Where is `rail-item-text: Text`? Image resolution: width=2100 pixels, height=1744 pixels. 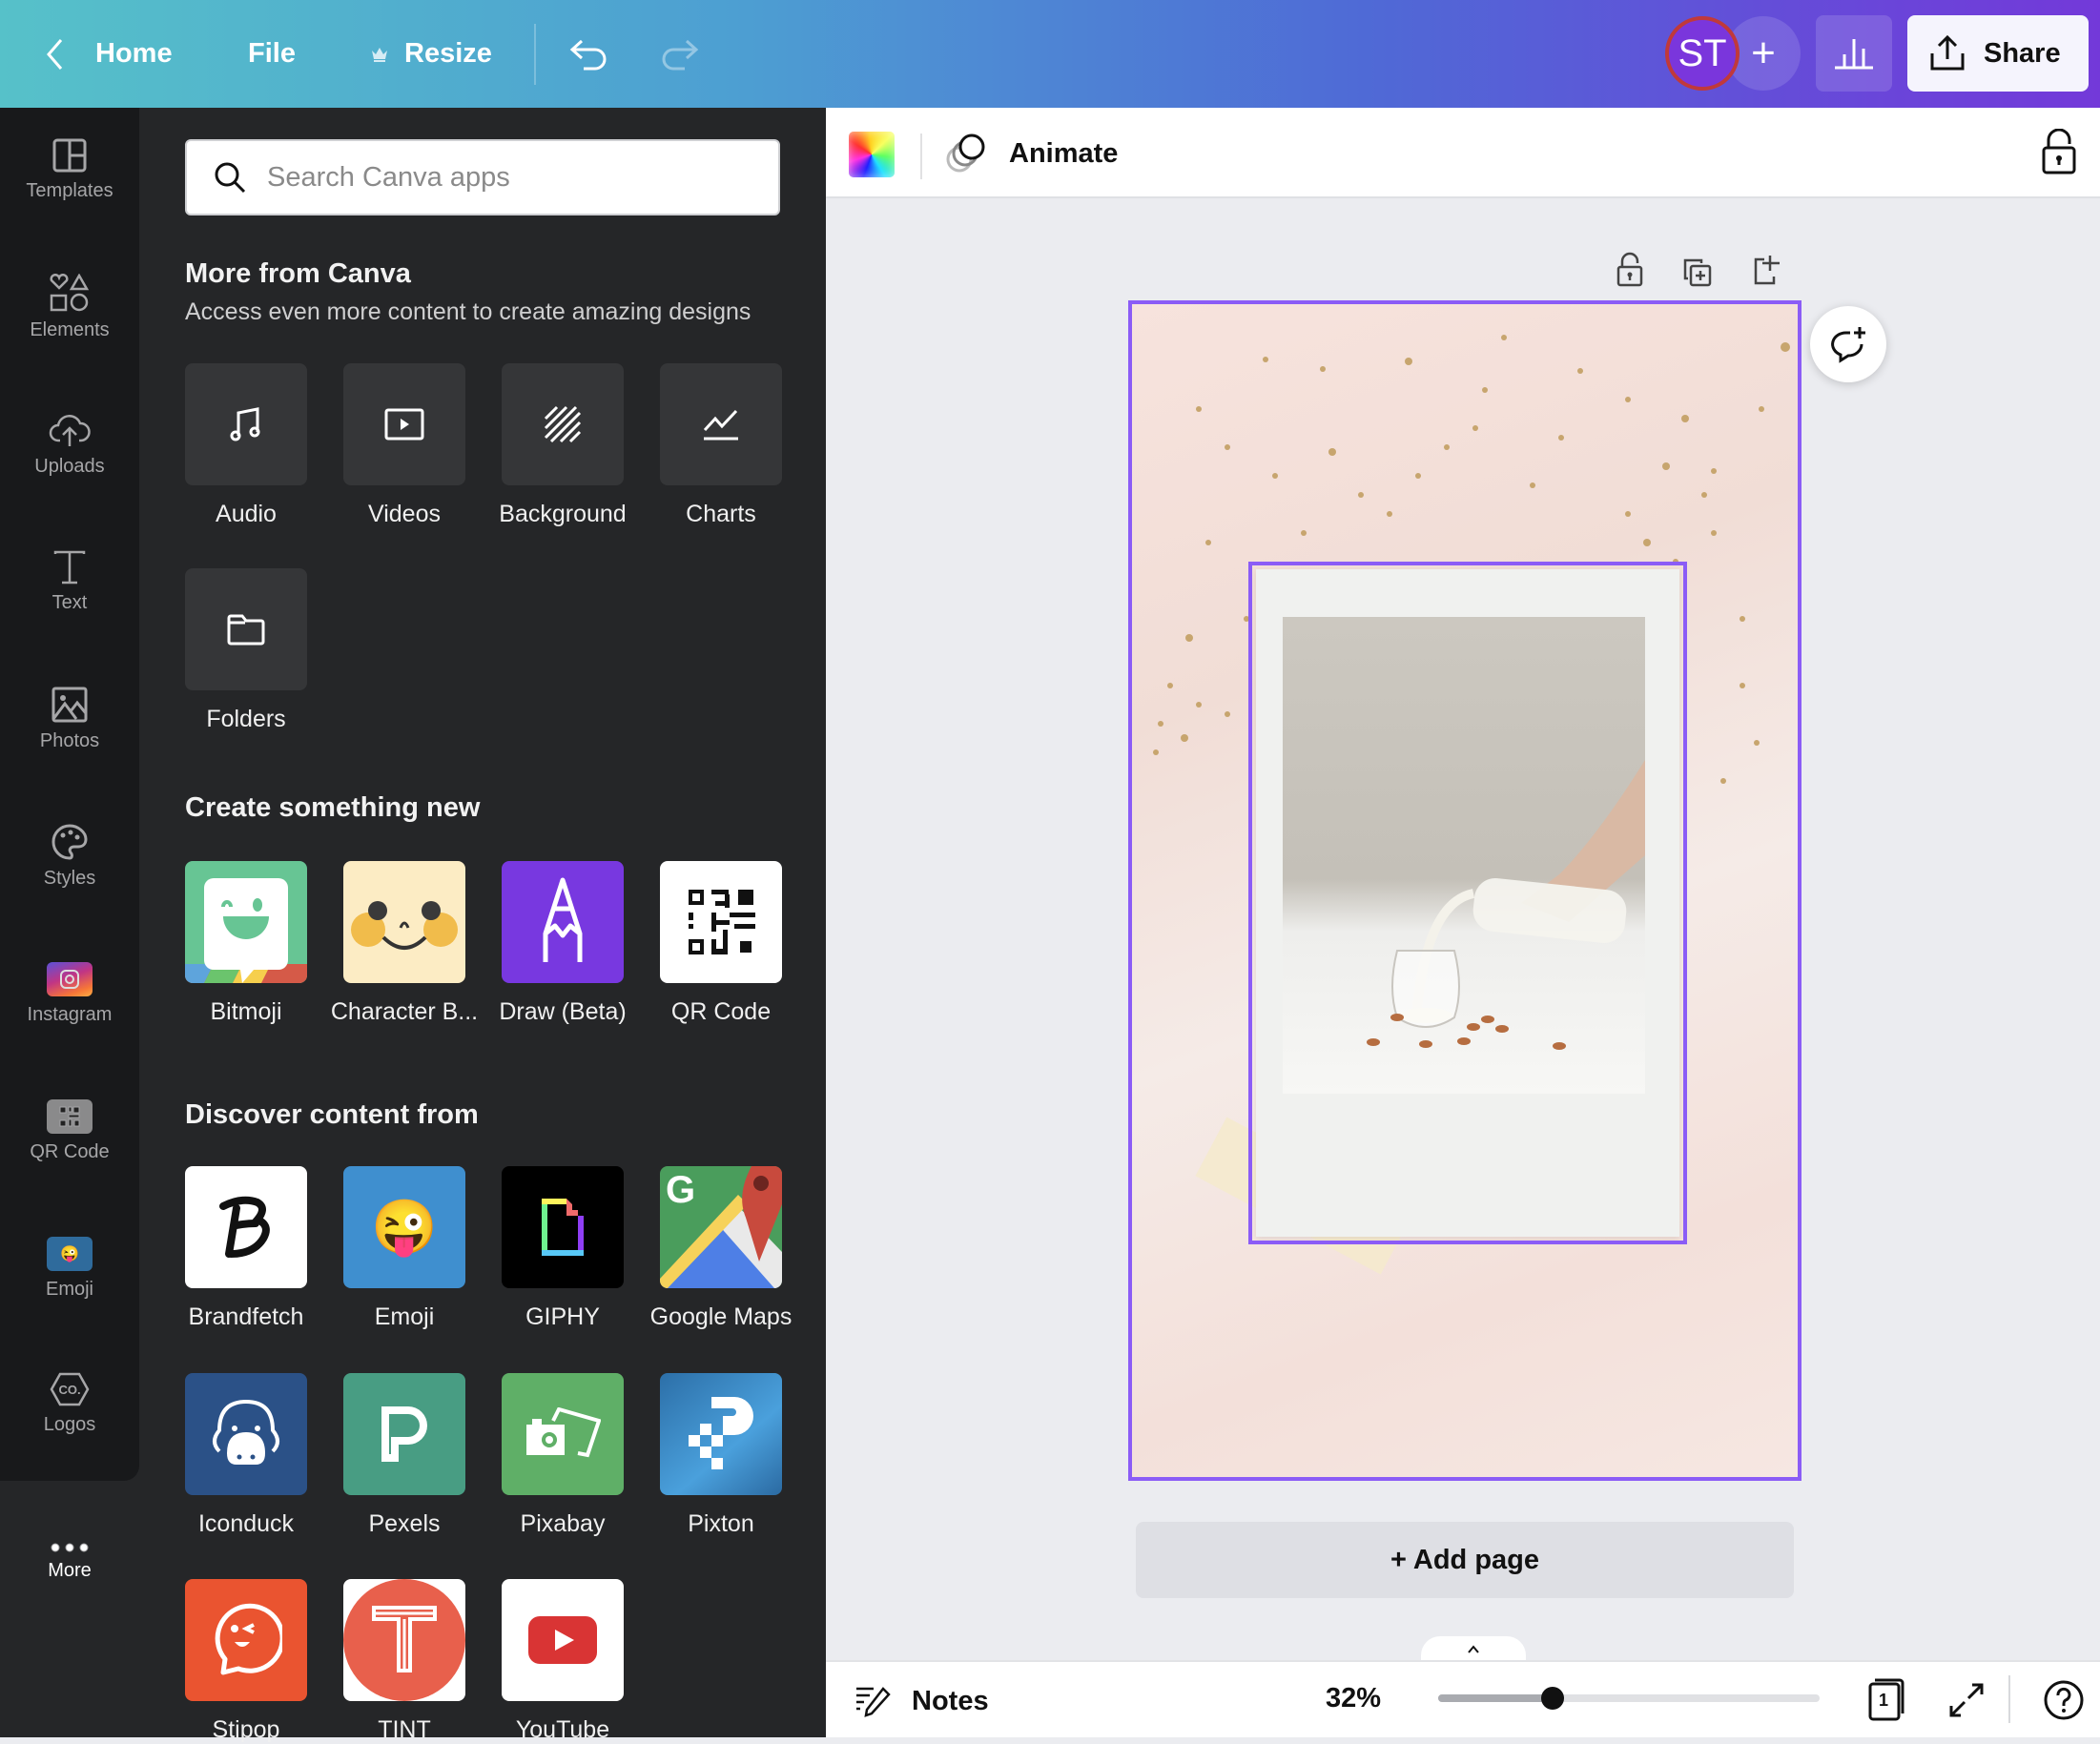
rail-item-text: Text is located at coordinates (69, 582).